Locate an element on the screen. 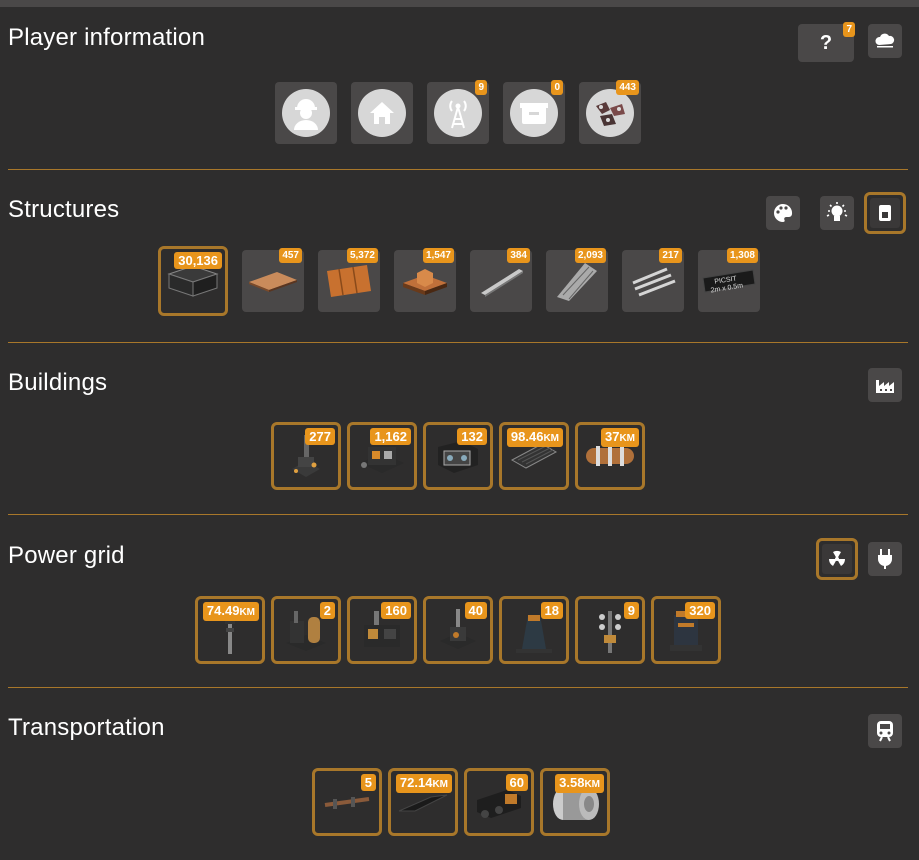 The image size is (919, 860). factory-icon is located at coordinates (885, 386).